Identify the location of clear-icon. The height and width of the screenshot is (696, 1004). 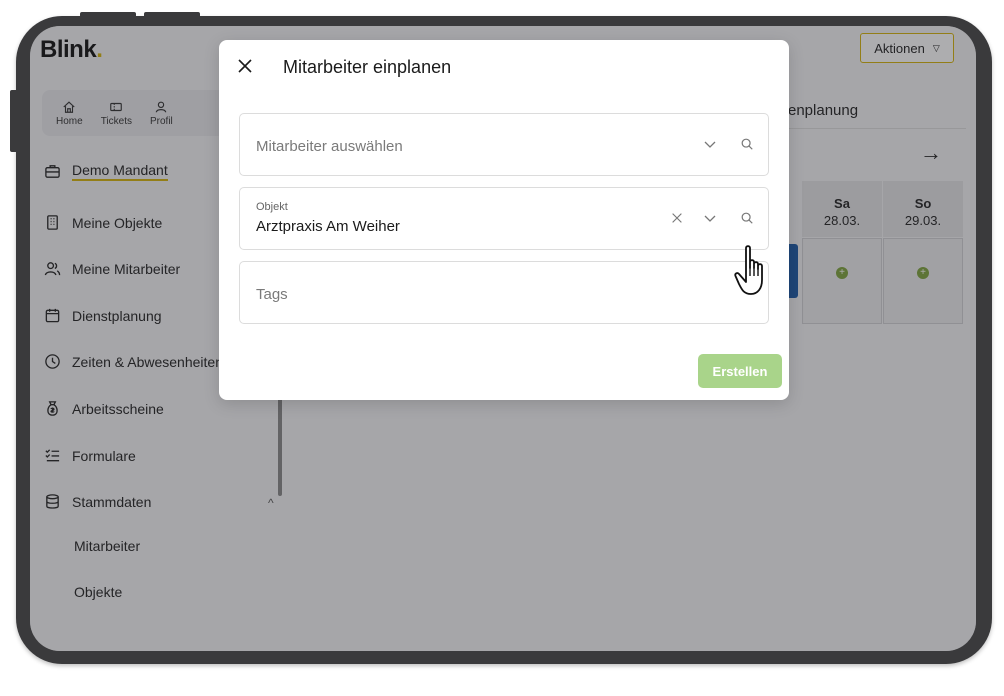
(677, 218).